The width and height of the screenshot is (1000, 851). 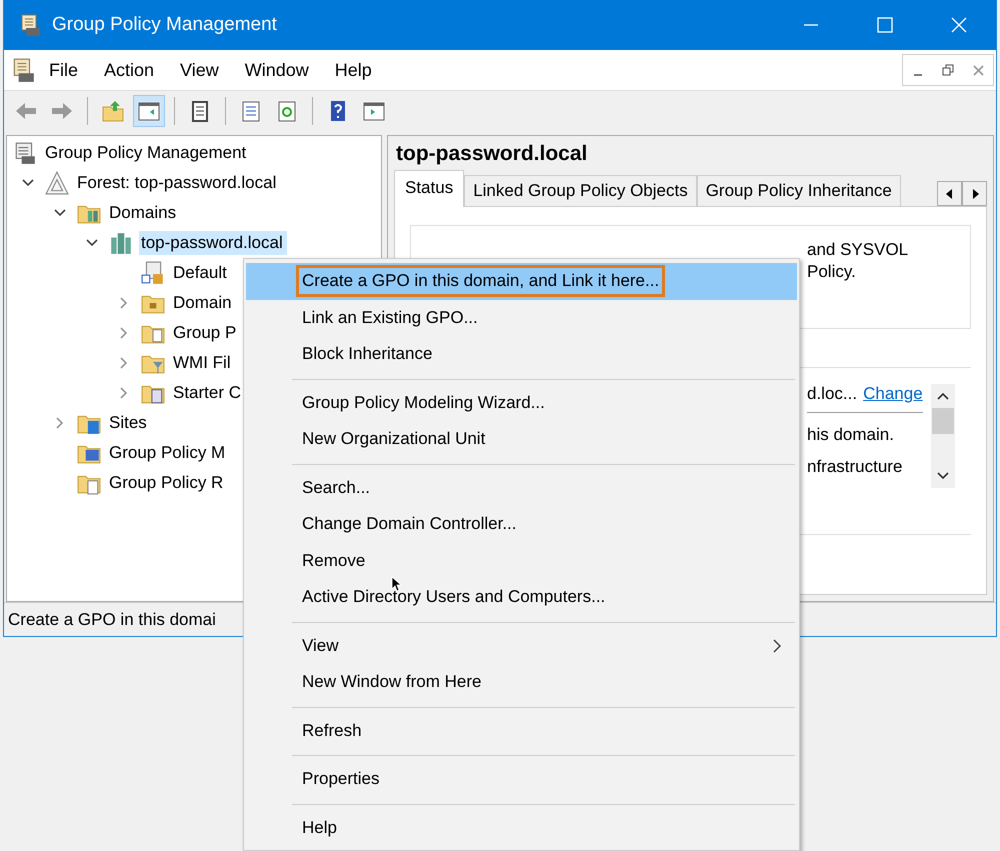 I want to click on tab: Group Policy Inheritance, so click(x=798, y=190).